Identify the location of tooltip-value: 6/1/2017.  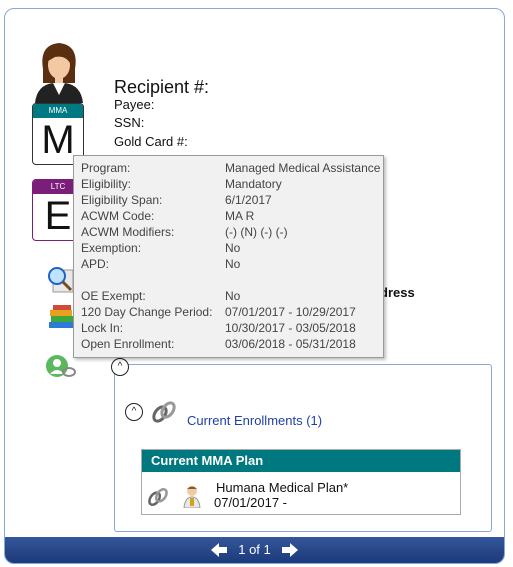
(248, 200).